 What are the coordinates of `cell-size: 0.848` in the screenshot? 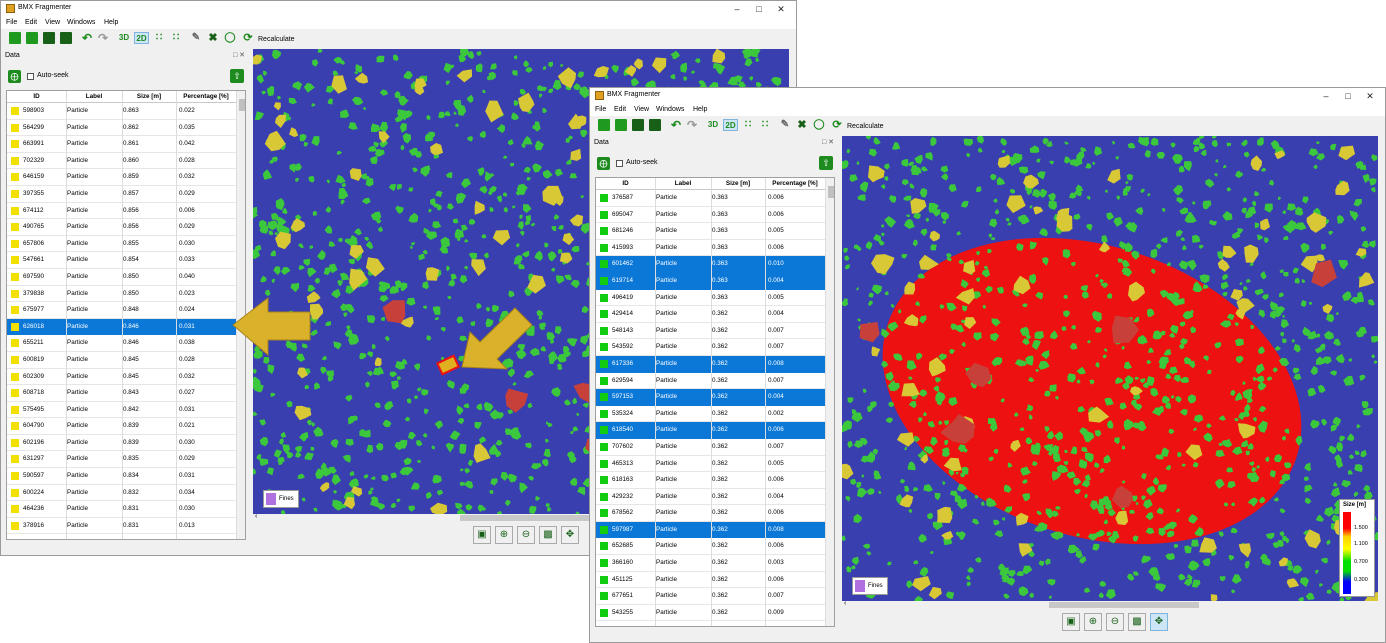 It's located at (131, 310).